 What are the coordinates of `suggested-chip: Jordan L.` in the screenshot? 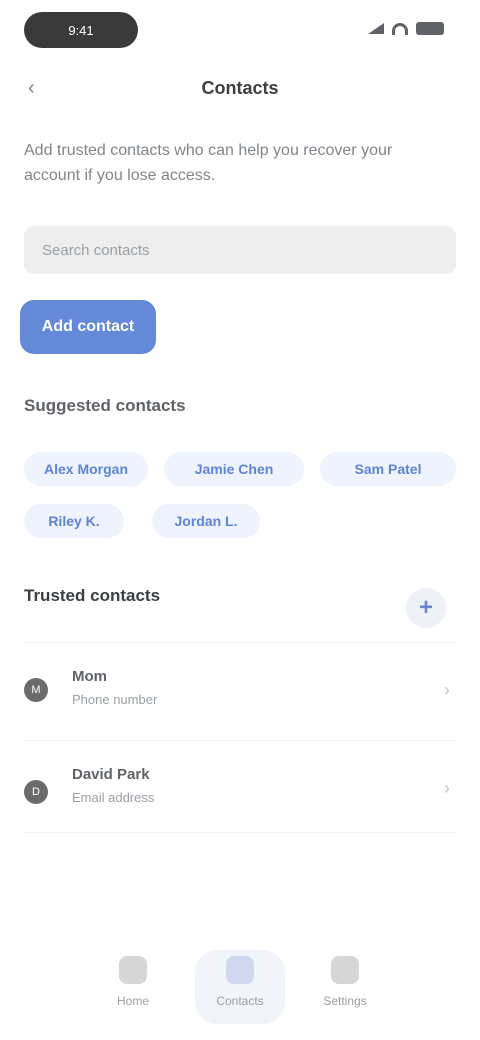 It's located at (206, 521).